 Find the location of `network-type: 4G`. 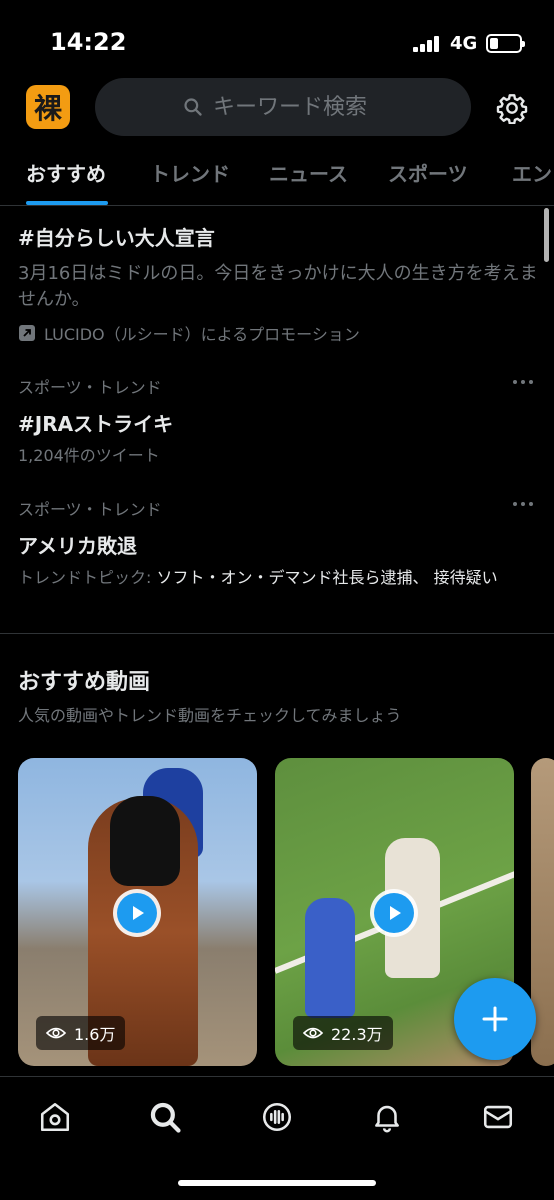

network-type: 4G is located at coordinates (464, 43).